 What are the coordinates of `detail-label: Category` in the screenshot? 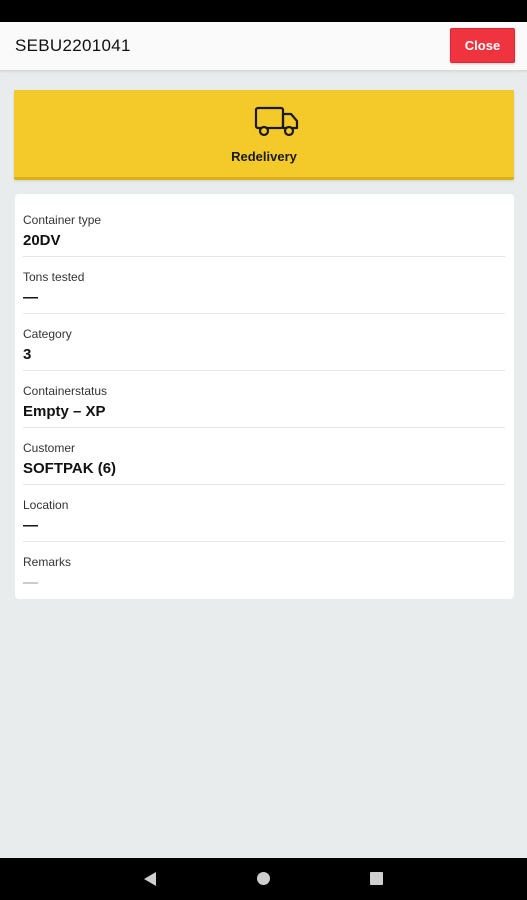 It's located at (47, 334).